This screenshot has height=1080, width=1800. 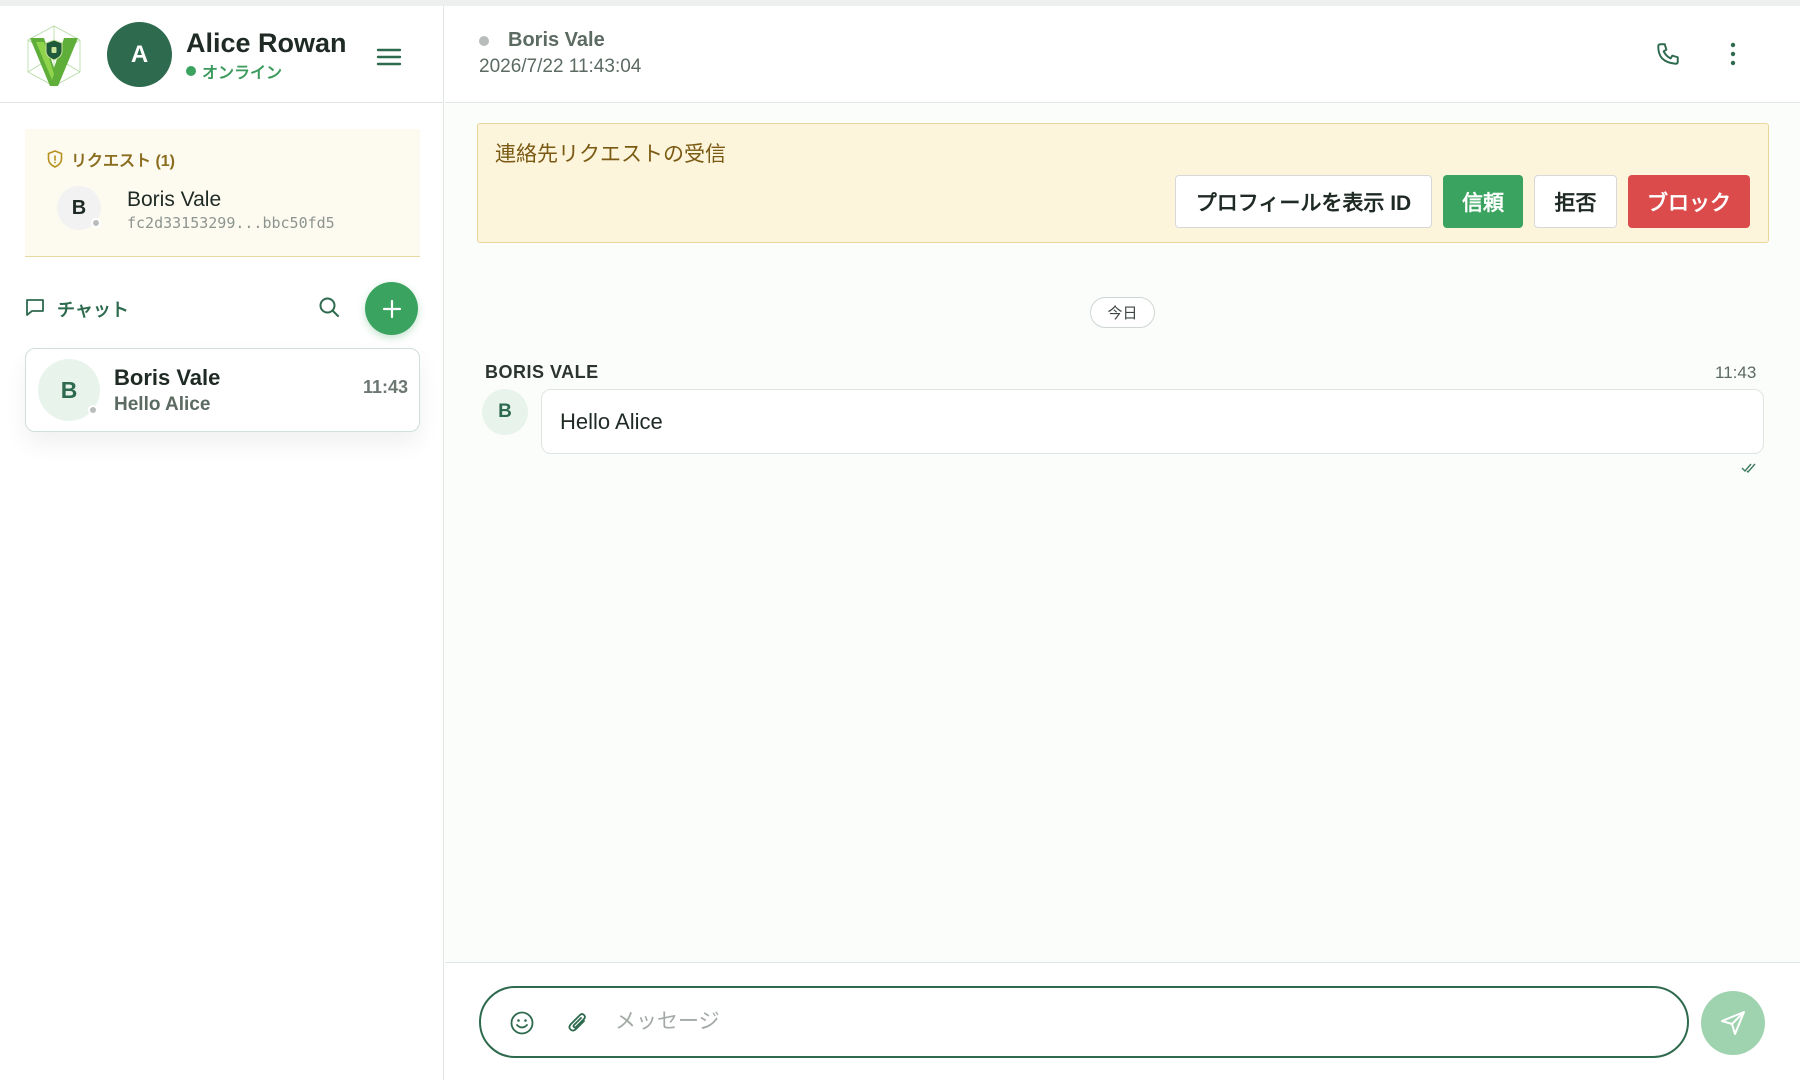 What do you see at coordinates (123, 161) in the screenshot?
I see `requests-title-label: リクエスト (1)` at bounding box center [123, 161].